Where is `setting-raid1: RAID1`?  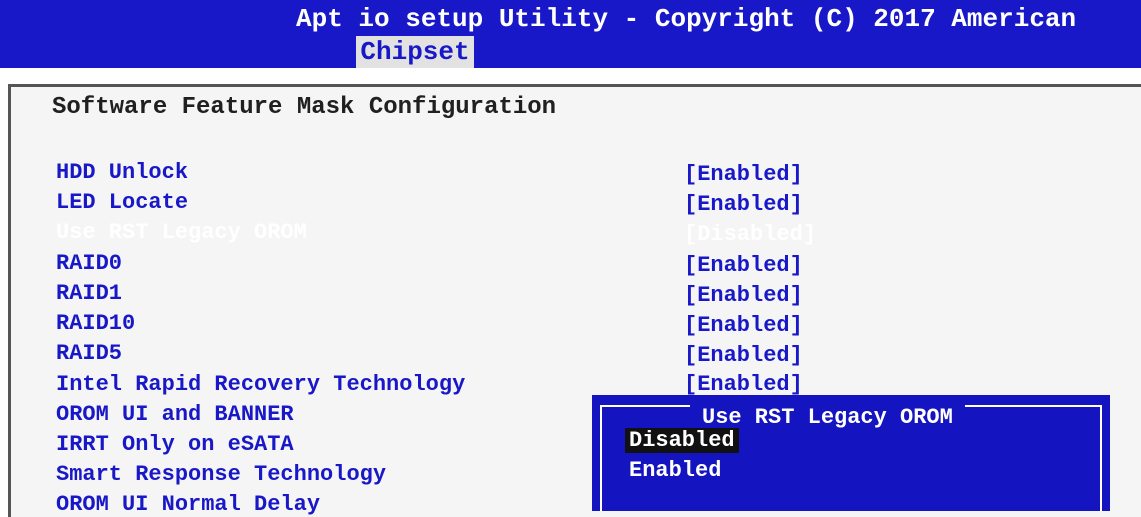
setting-raid1: RAID1 is located at coordinates (89, 293).